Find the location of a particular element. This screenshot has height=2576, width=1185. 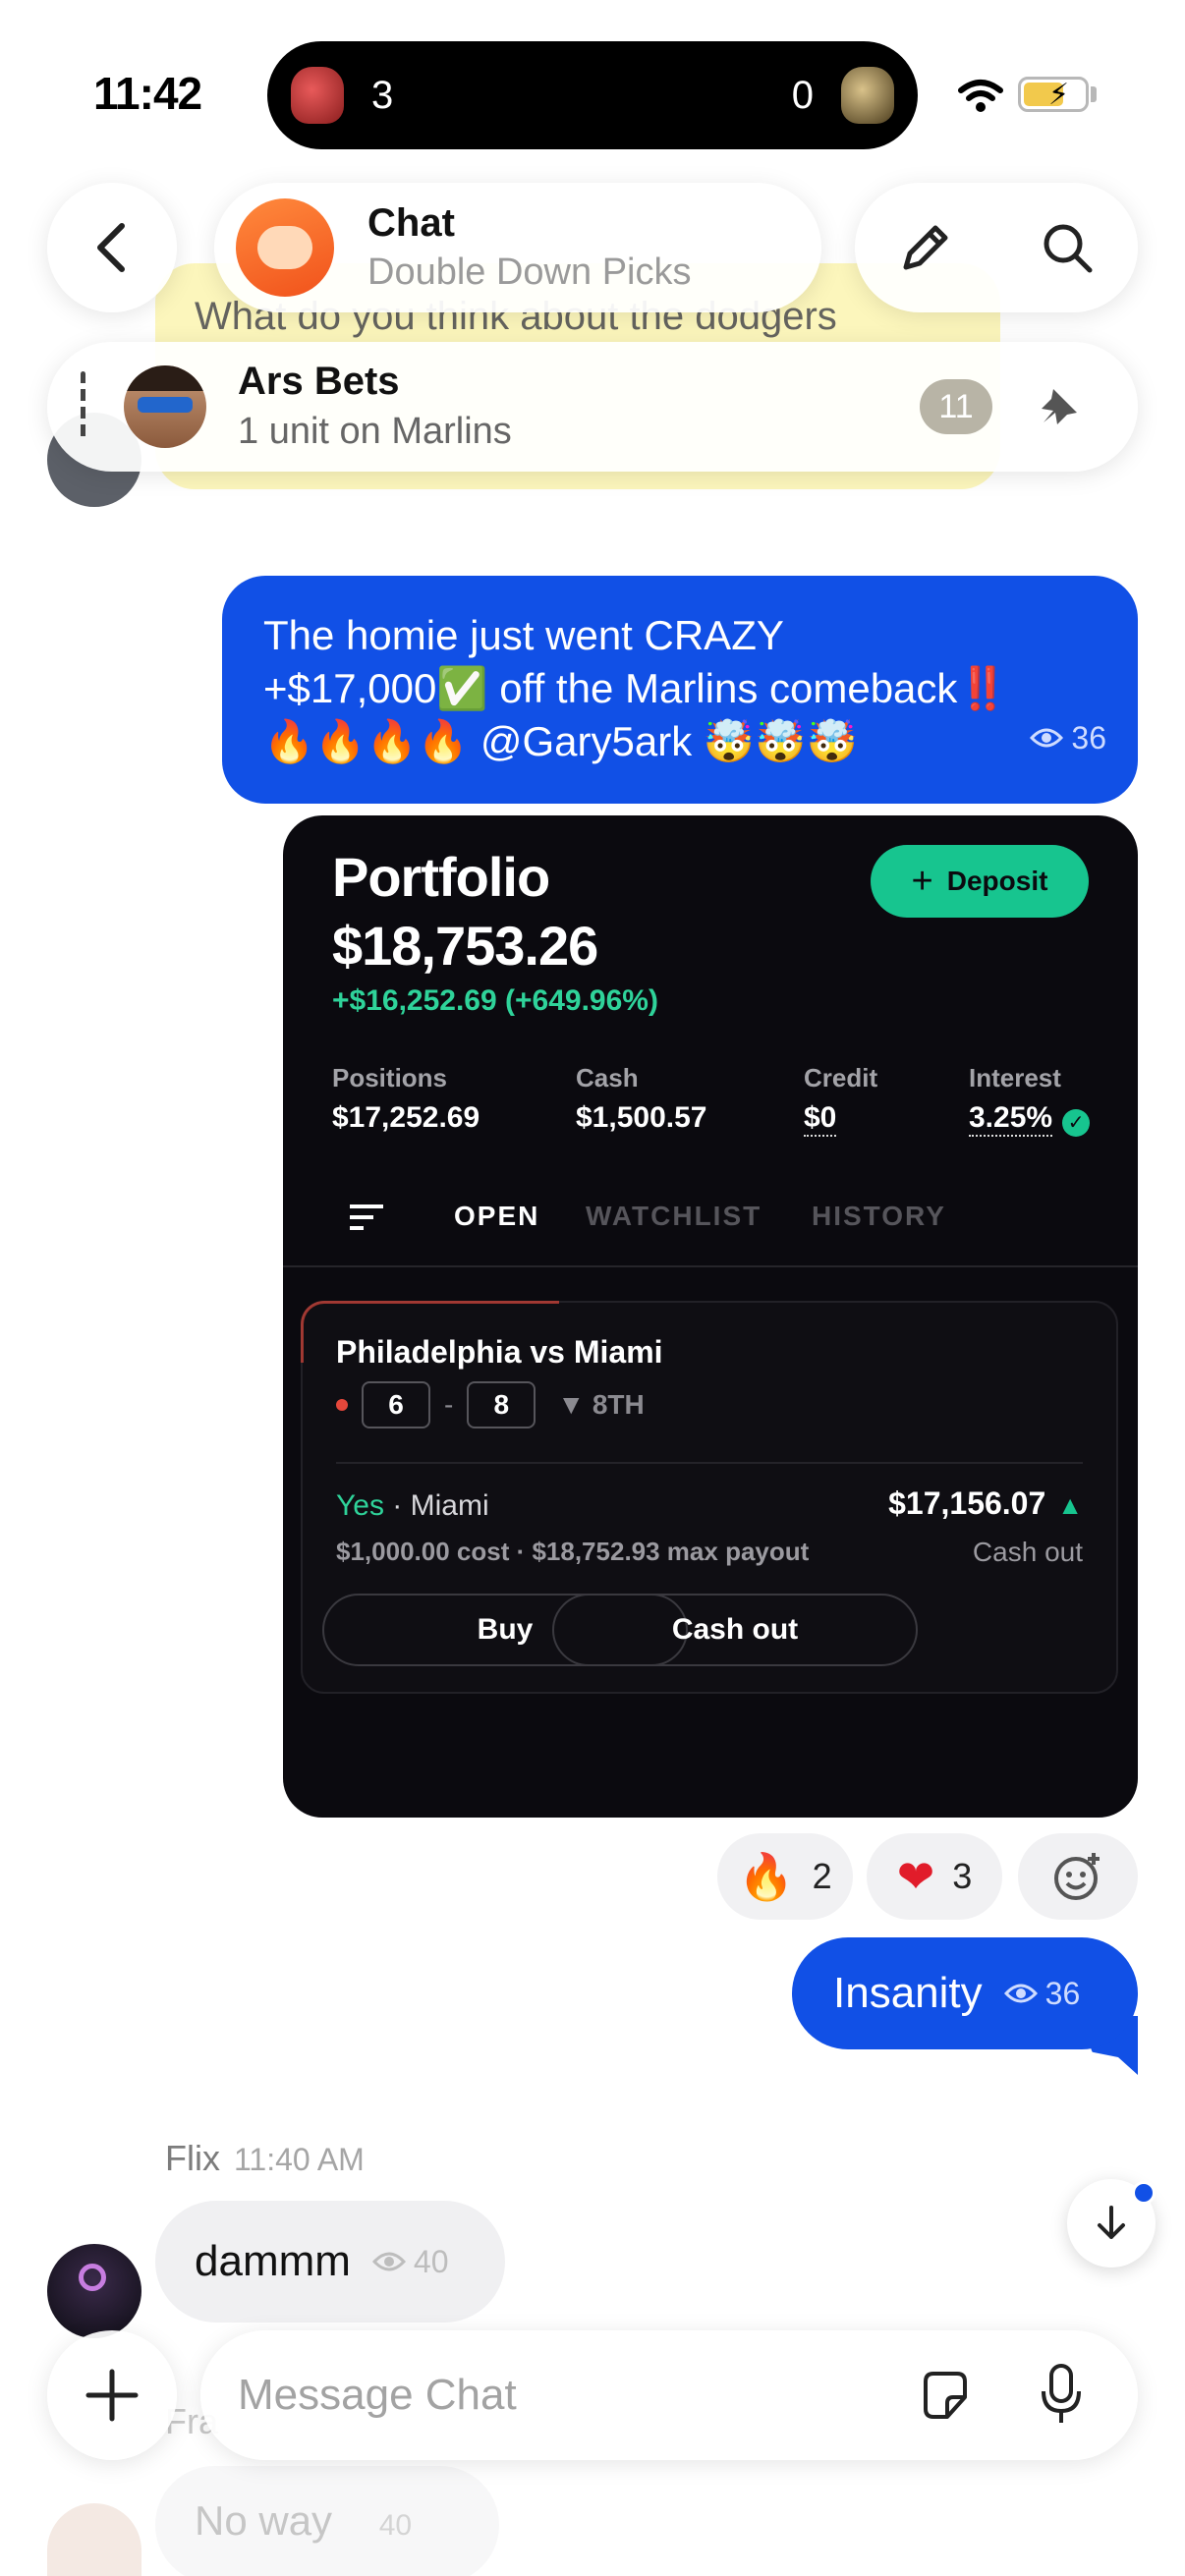

header-actions is located at coordinates (997, 247).